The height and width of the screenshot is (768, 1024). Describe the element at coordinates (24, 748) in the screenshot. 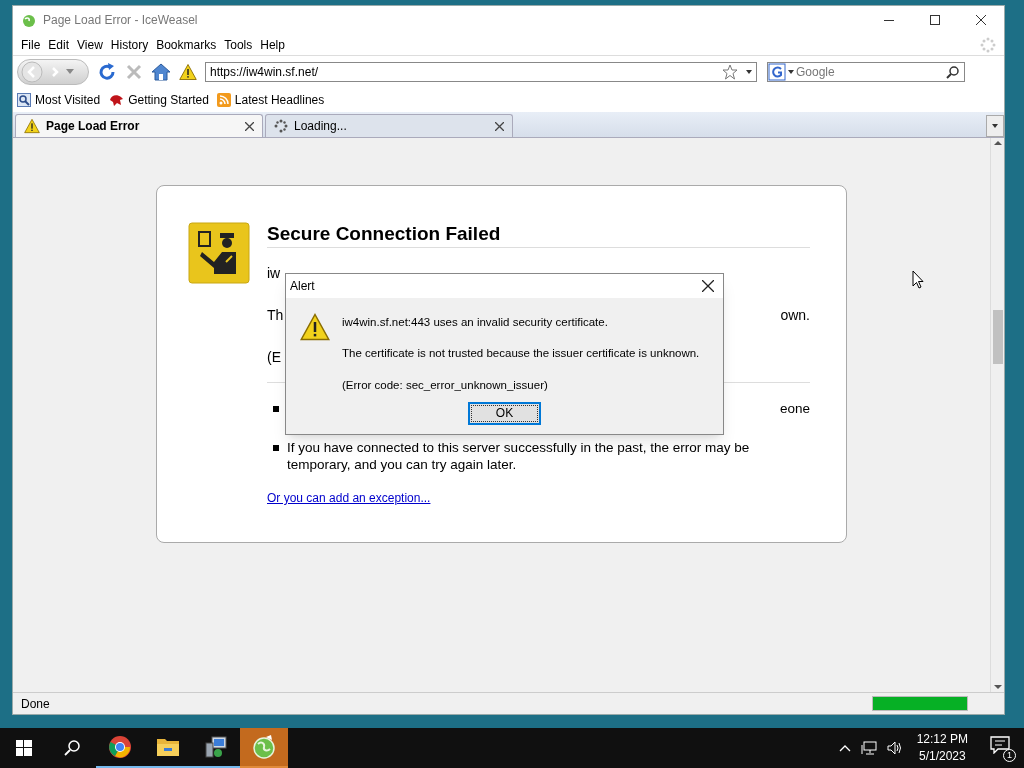

I see `windows-logo-icon` at that location.